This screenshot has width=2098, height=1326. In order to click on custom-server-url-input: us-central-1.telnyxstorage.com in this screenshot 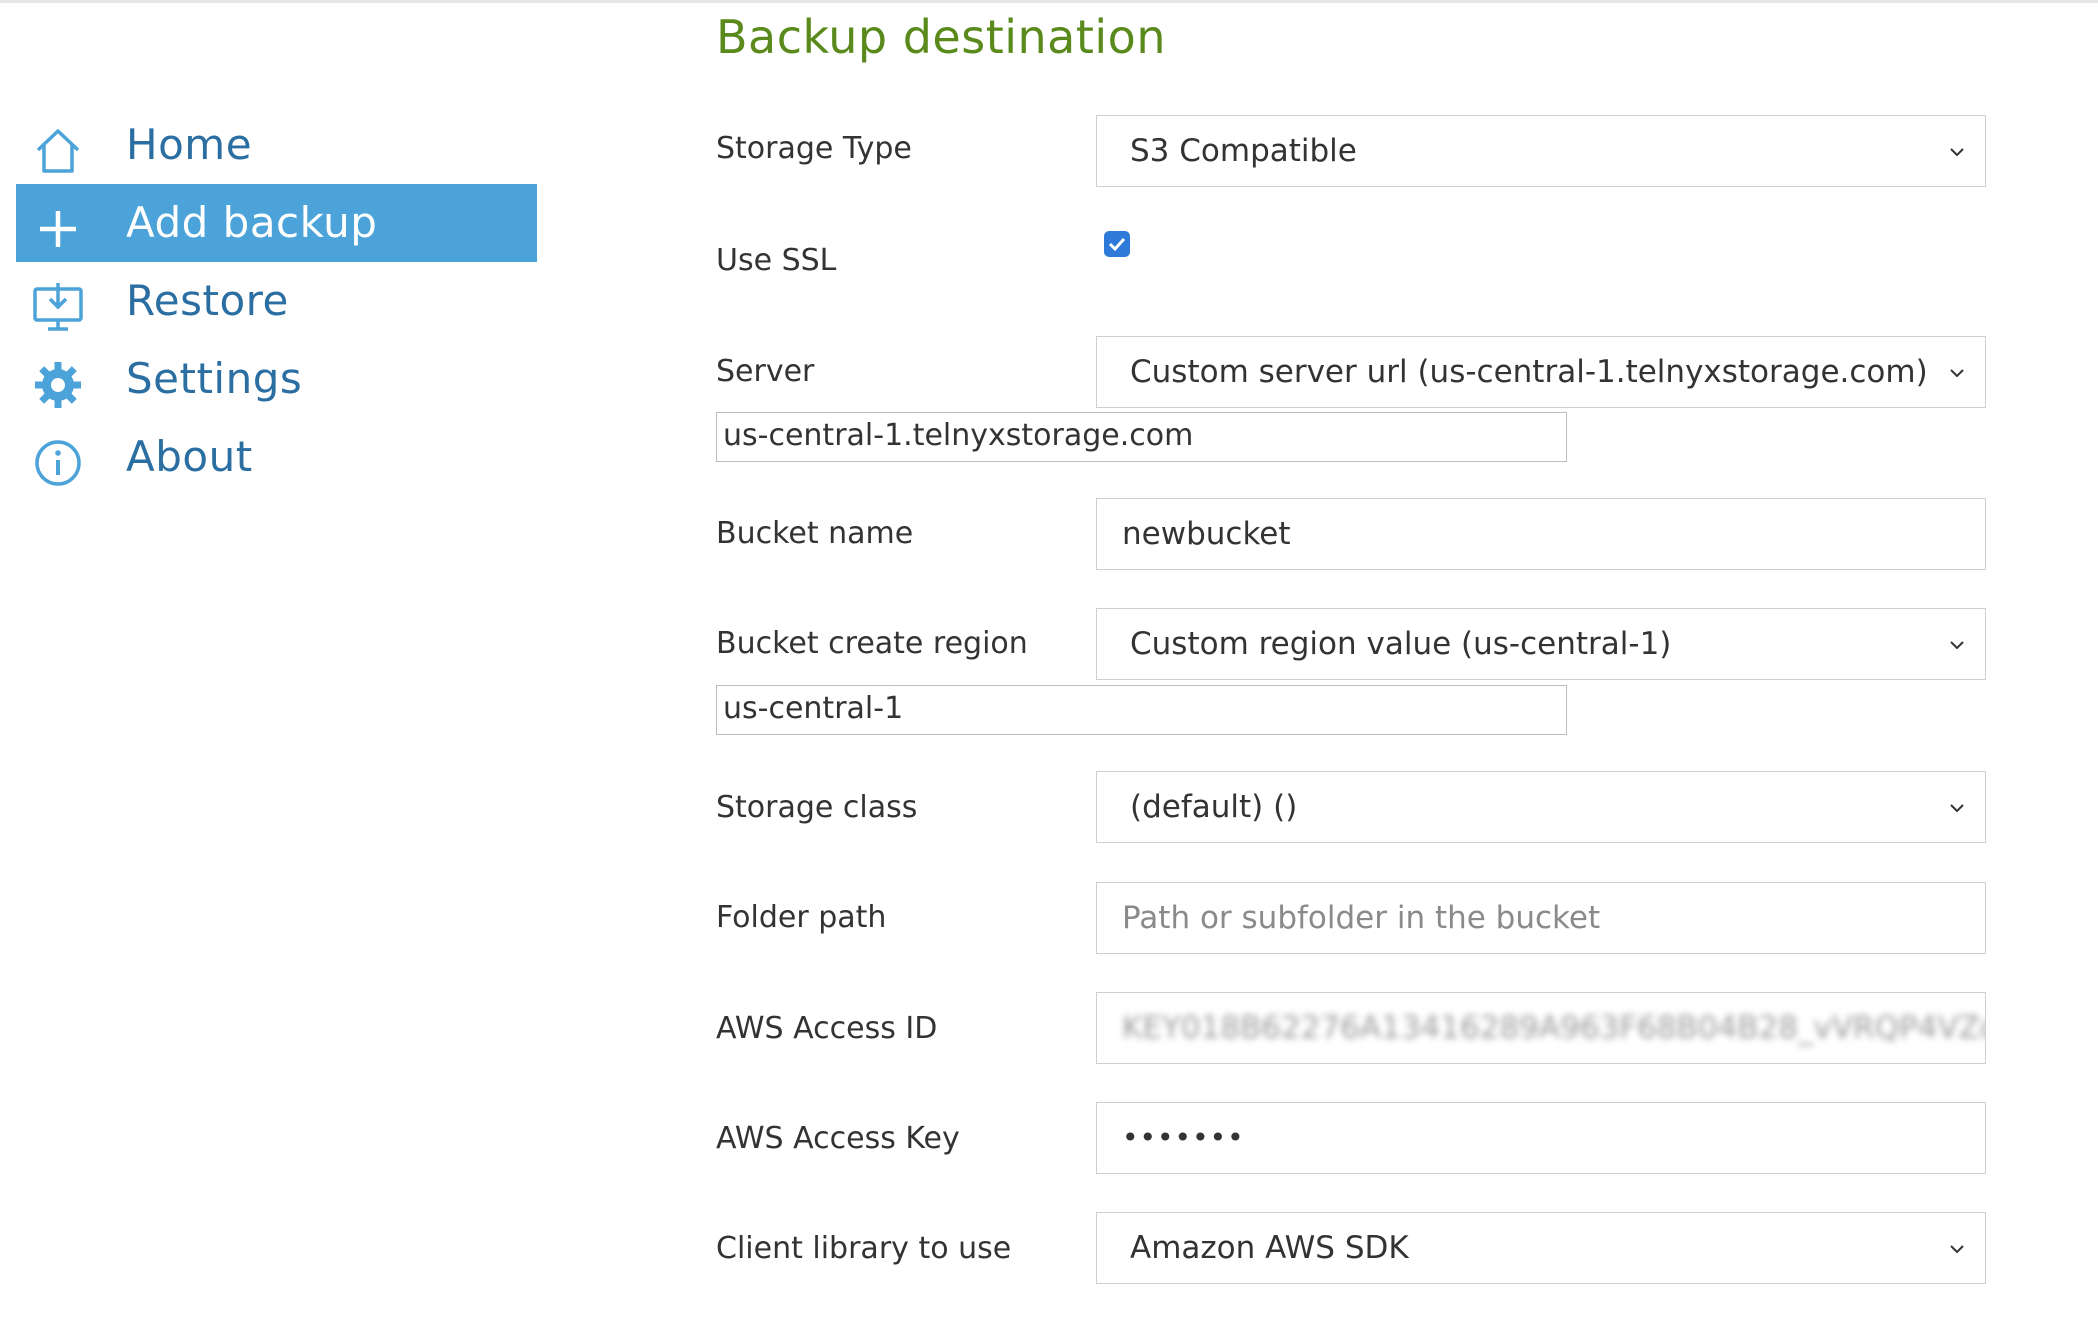, I will do `click(1141, 437)`.